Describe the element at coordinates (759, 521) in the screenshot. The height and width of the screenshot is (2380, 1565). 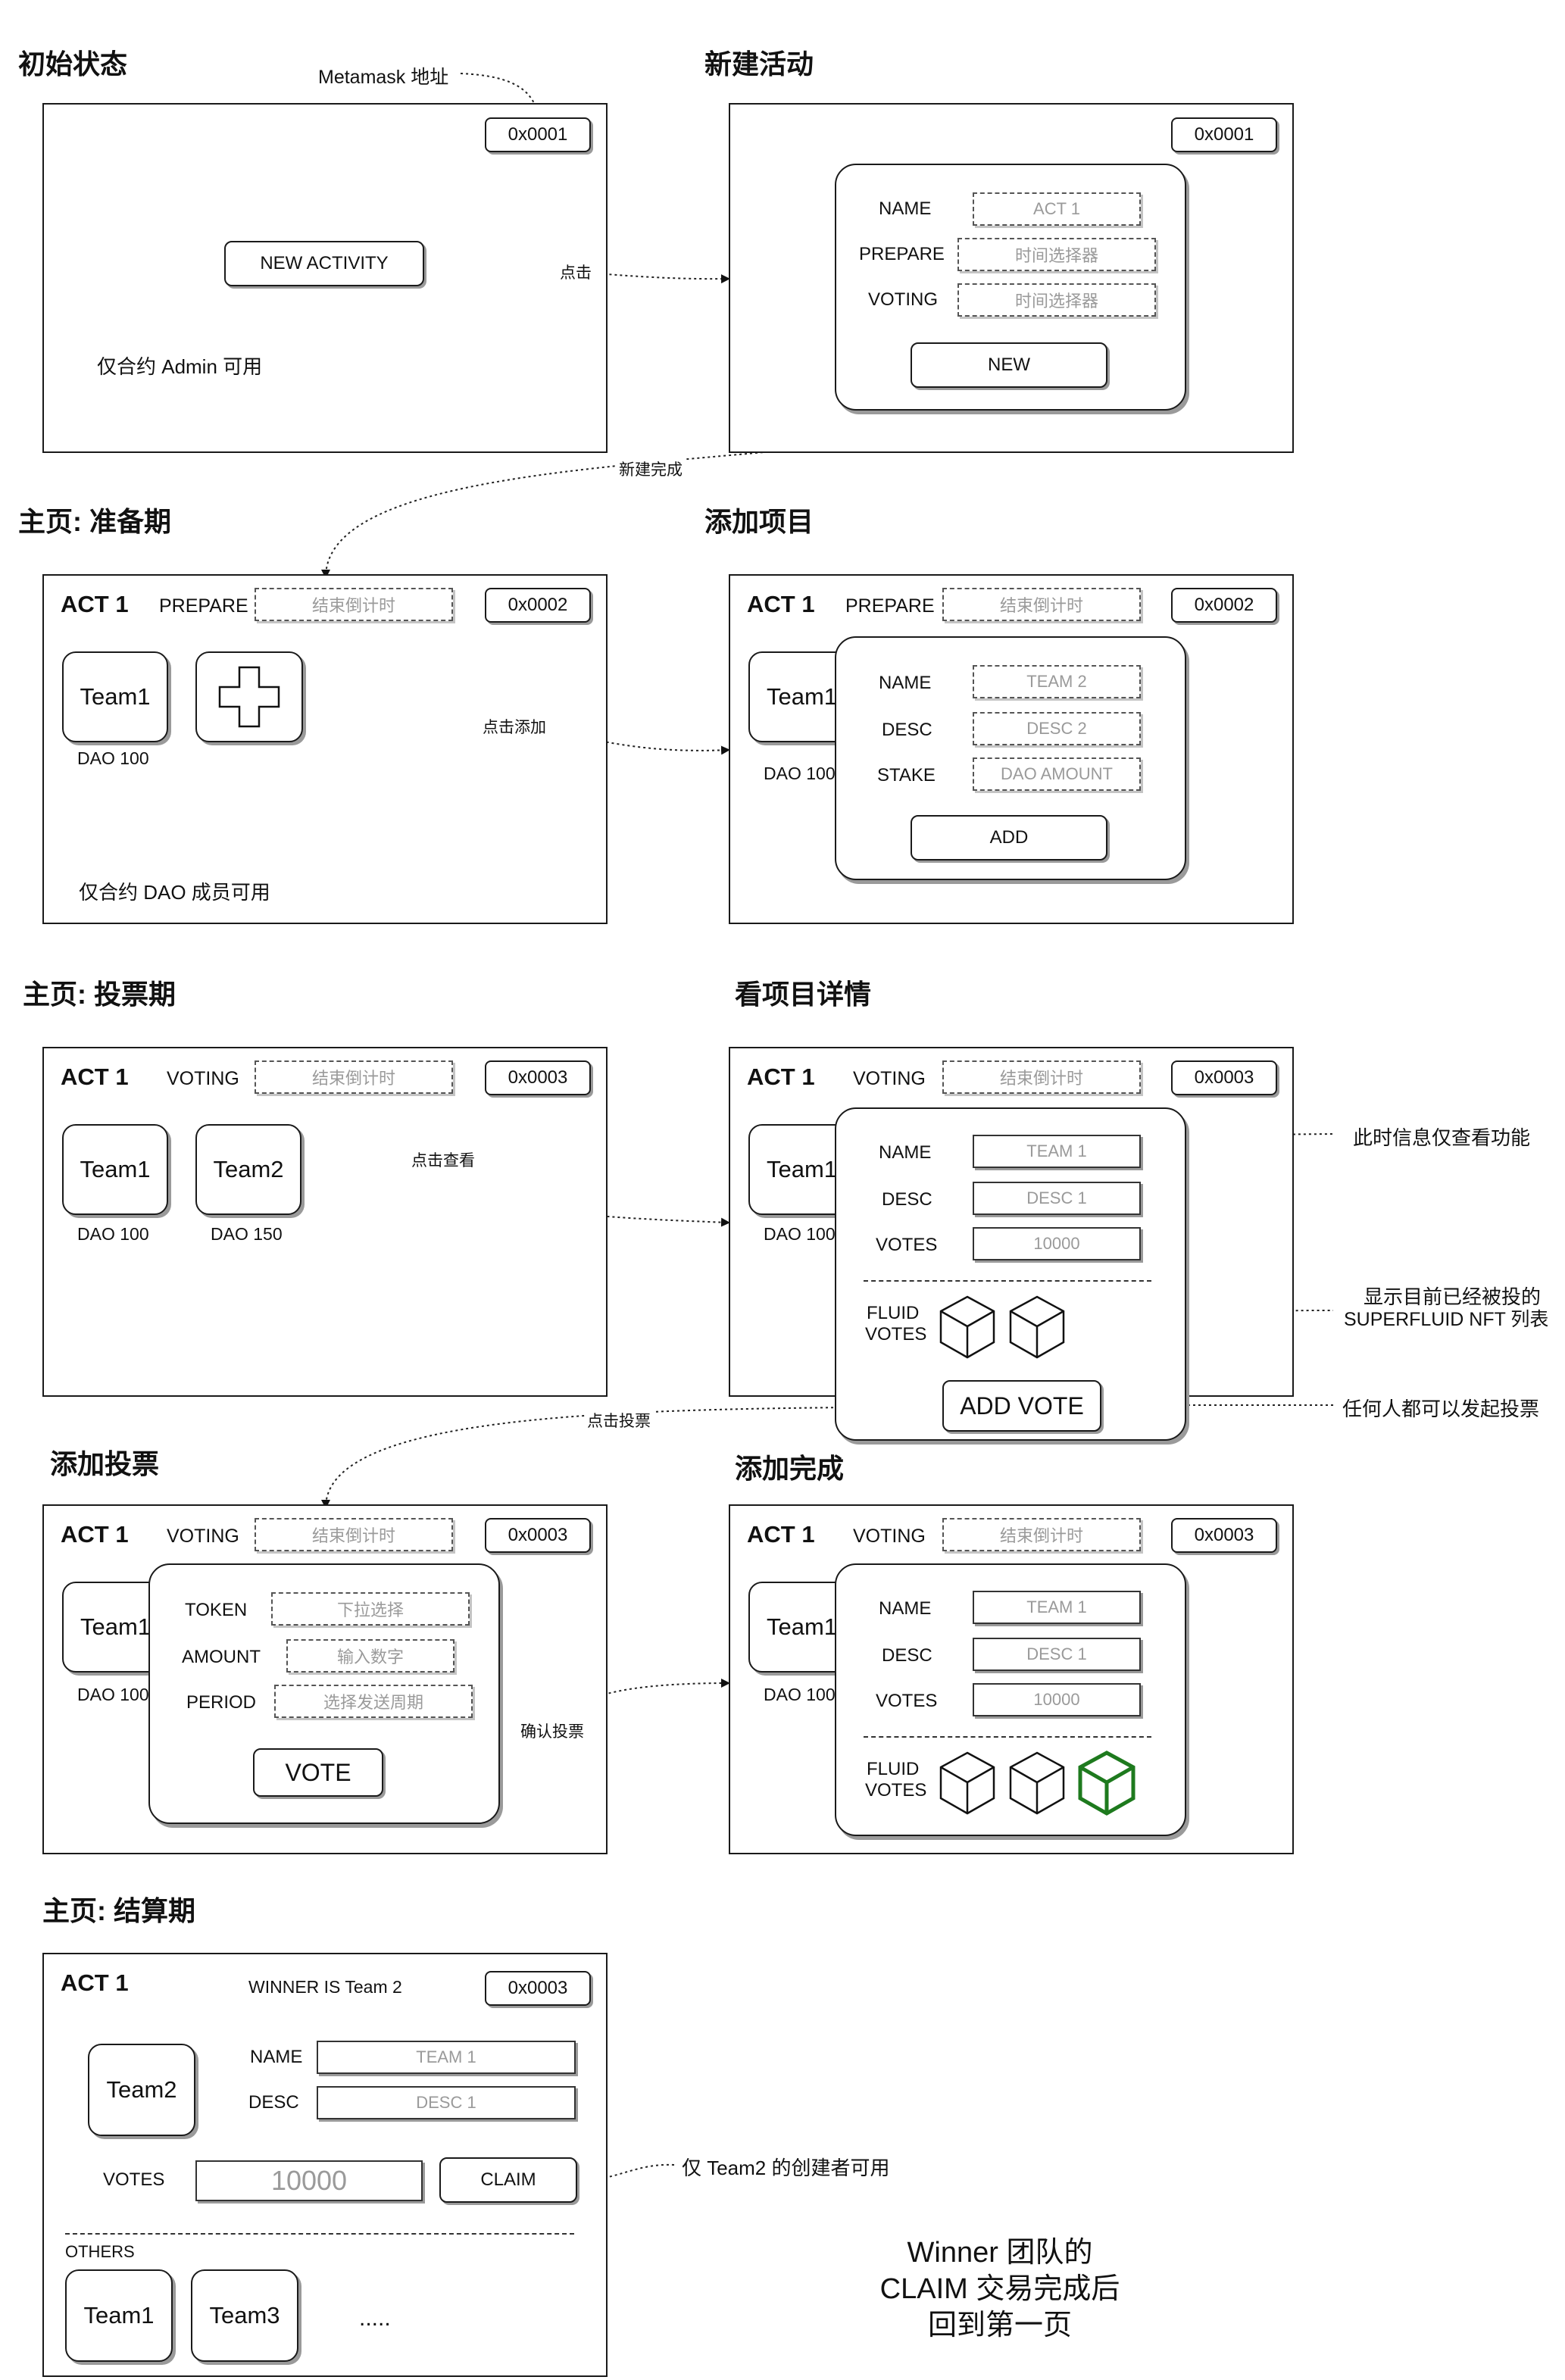
I see `section-title-add-project: 添加项目` at that location.